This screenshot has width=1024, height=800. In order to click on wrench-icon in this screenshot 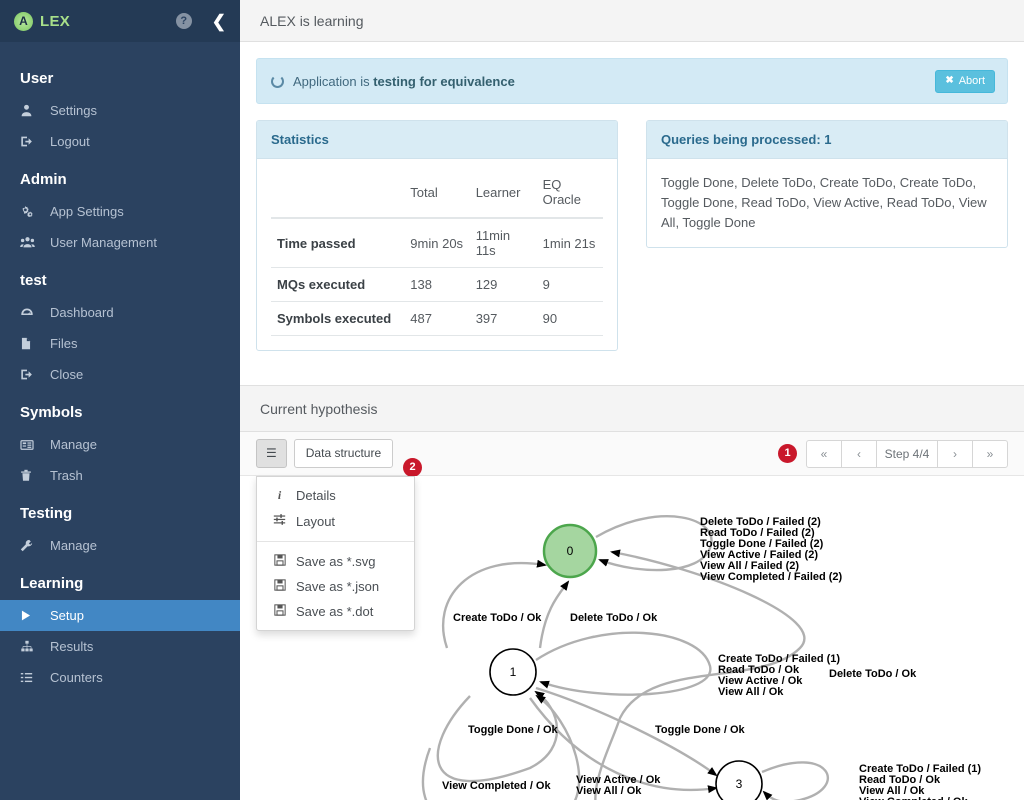, I will do `click(35, 545)`.